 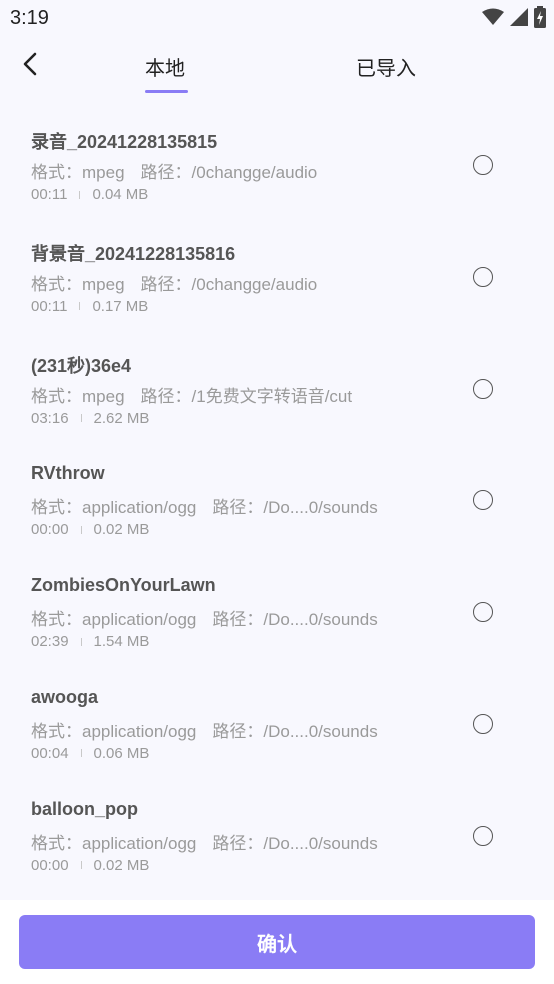 I want to click on status-icons, so click(x=514, y=19).